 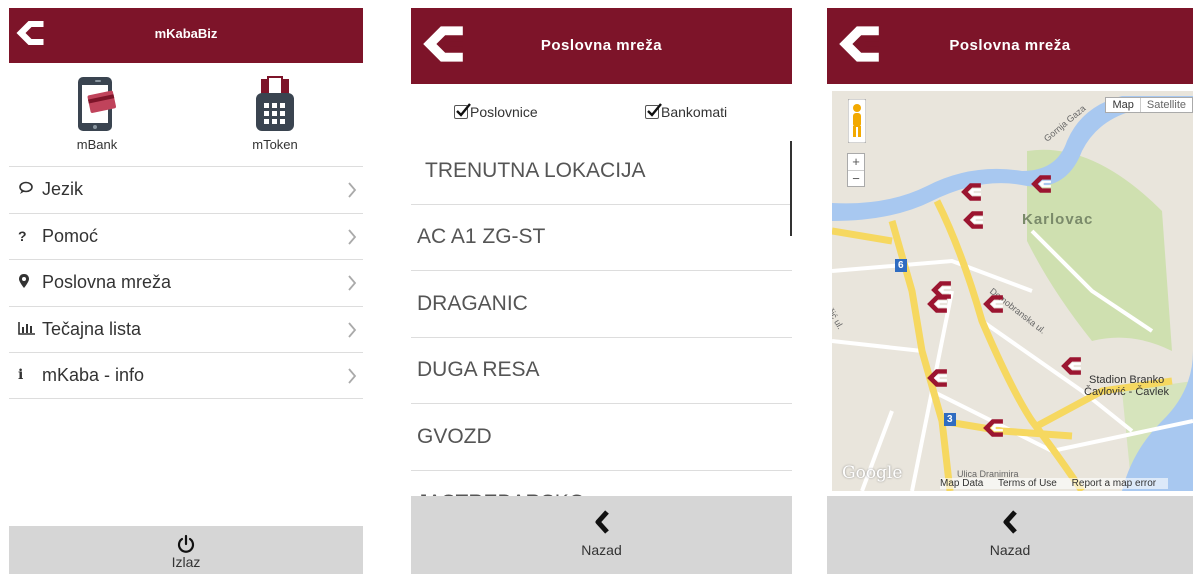 I want to click on list-item: DRAGANIC, so click(x=601, y=304).